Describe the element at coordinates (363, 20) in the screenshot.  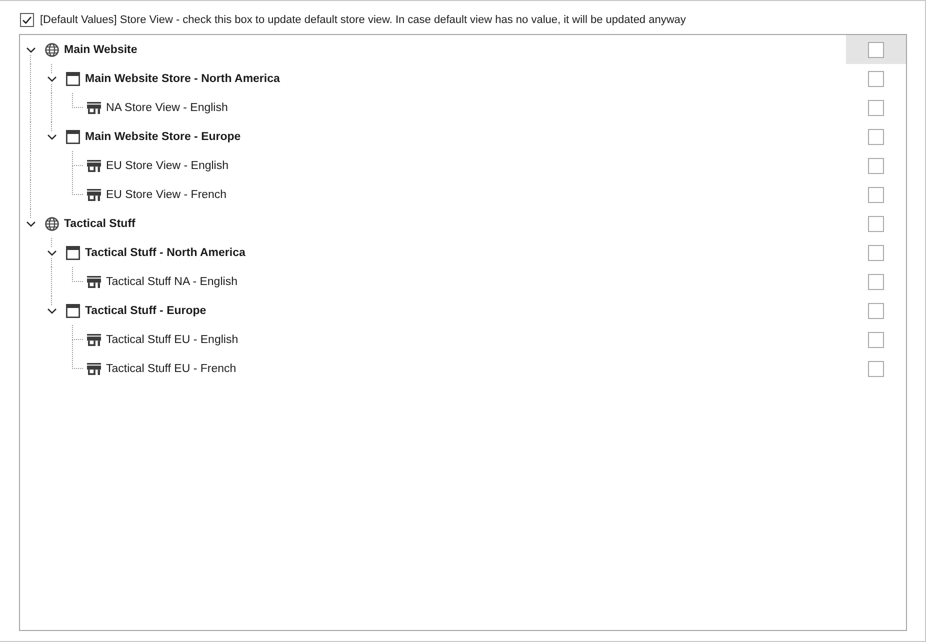
I see `default-values-label: [Default Values] Store View - check this box to update default store view. In case default view has no value, it will be updated anyway` at that location.